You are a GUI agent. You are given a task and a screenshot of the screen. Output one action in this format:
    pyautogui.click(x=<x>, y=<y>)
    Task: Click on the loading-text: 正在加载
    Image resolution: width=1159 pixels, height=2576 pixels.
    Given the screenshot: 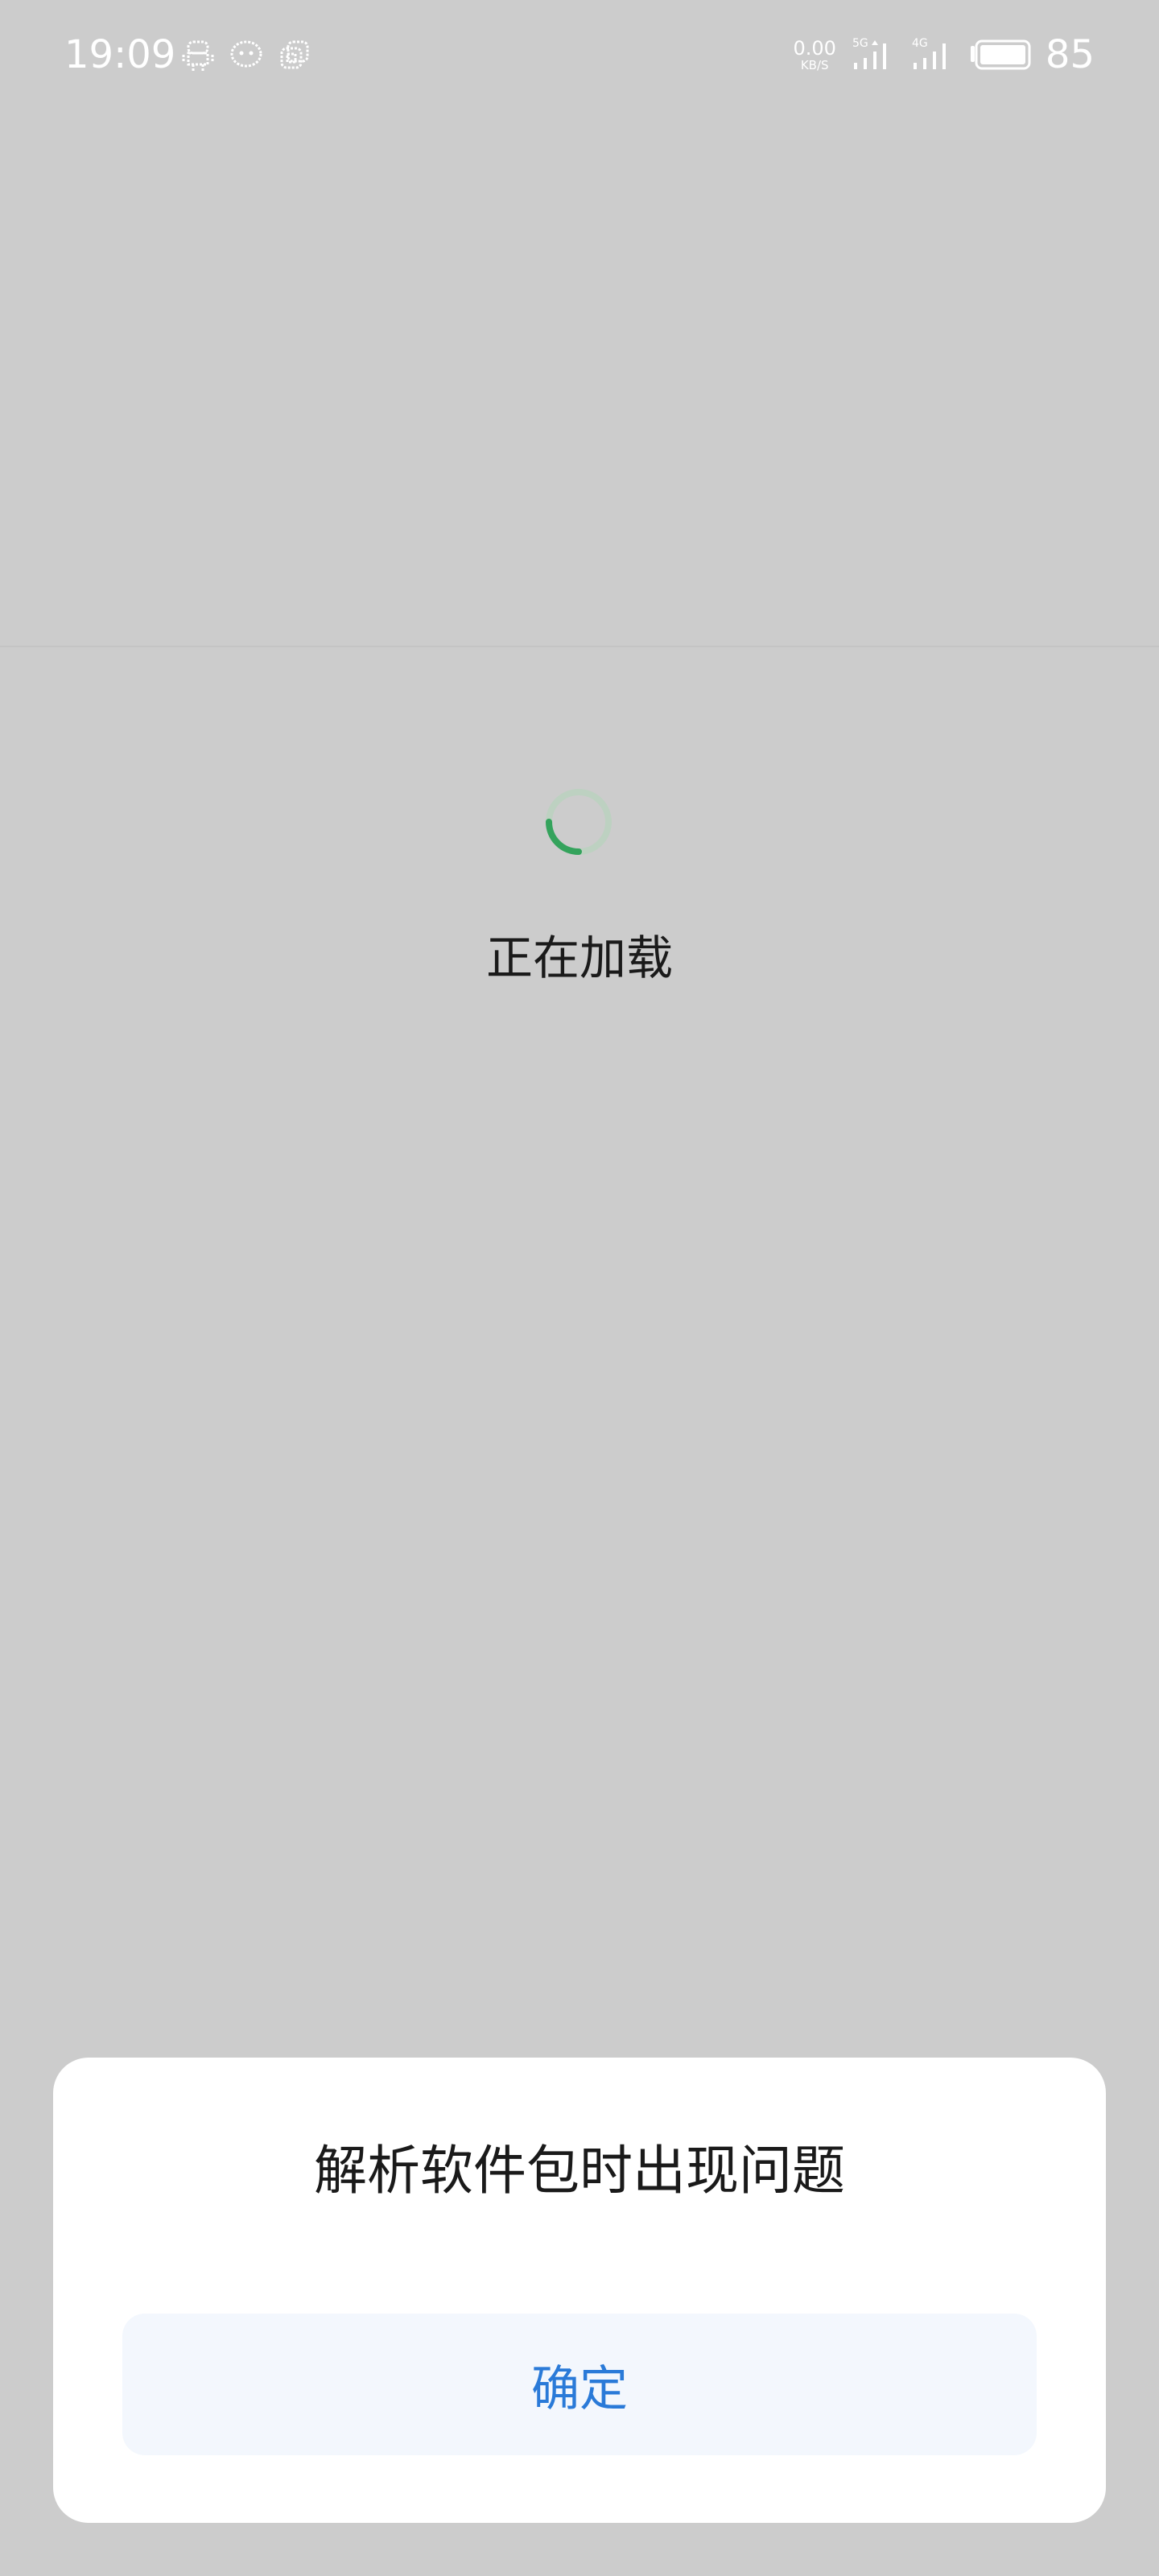 What is the action you would take?
    pyautogui.click(x=579, y=958)
    